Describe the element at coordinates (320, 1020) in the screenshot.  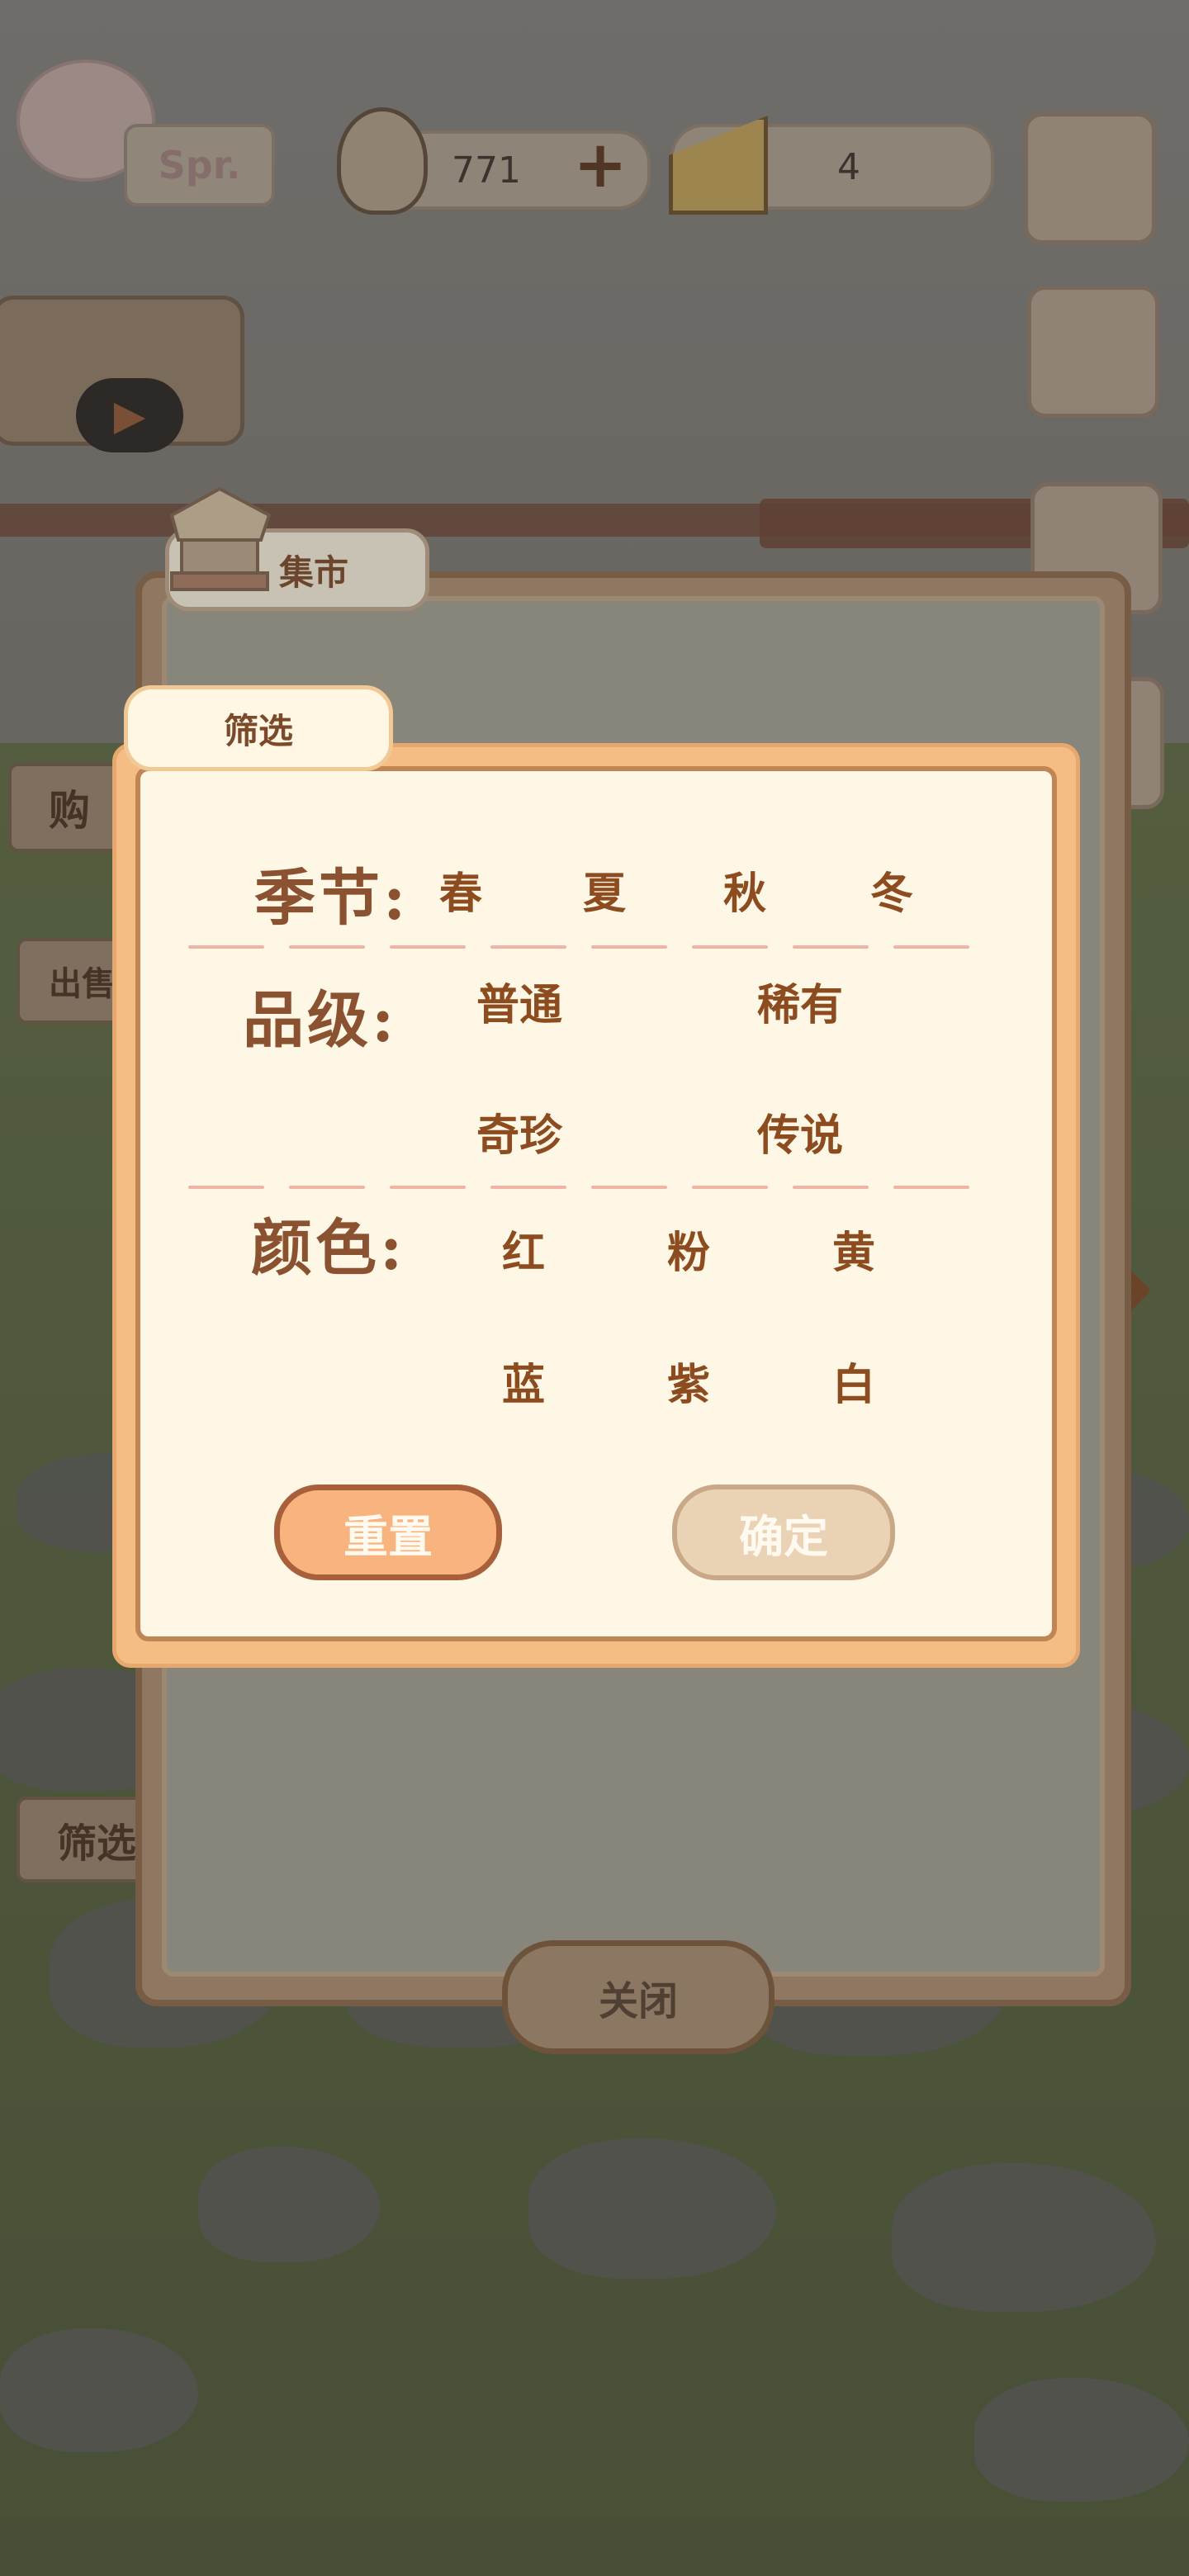
I see `grade-label: 品级:` at that location.